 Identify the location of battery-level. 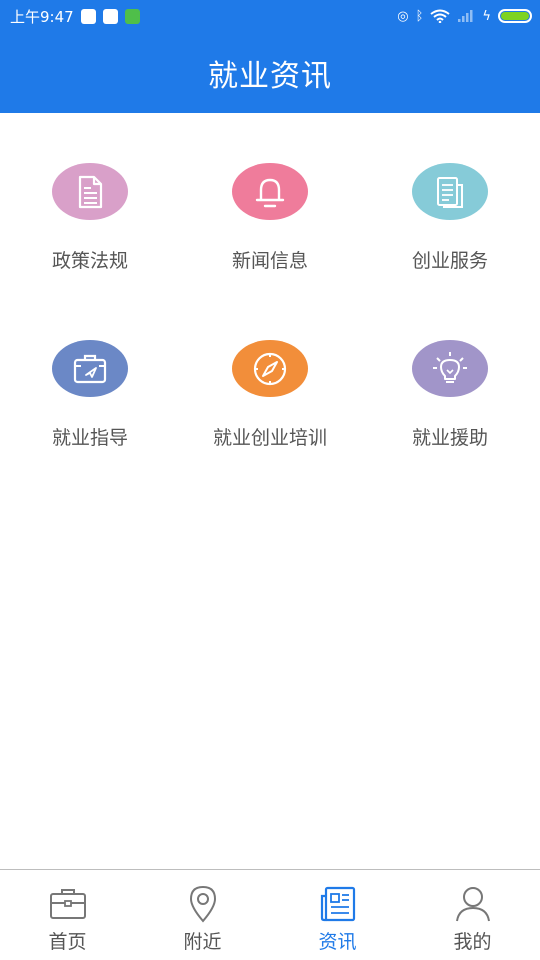
(515, 16).